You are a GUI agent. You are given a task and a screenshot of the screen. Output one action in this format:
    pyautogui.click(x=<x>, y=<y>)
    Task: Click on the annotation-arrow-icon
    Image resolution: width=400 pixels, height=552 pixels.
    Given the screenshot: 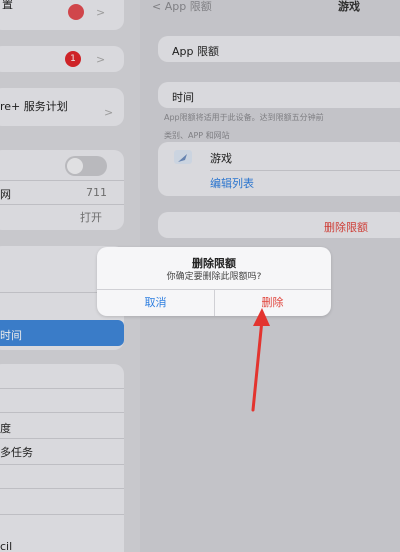 What is the action you would take?
    pyautogui.click(x=260, y=360)
    